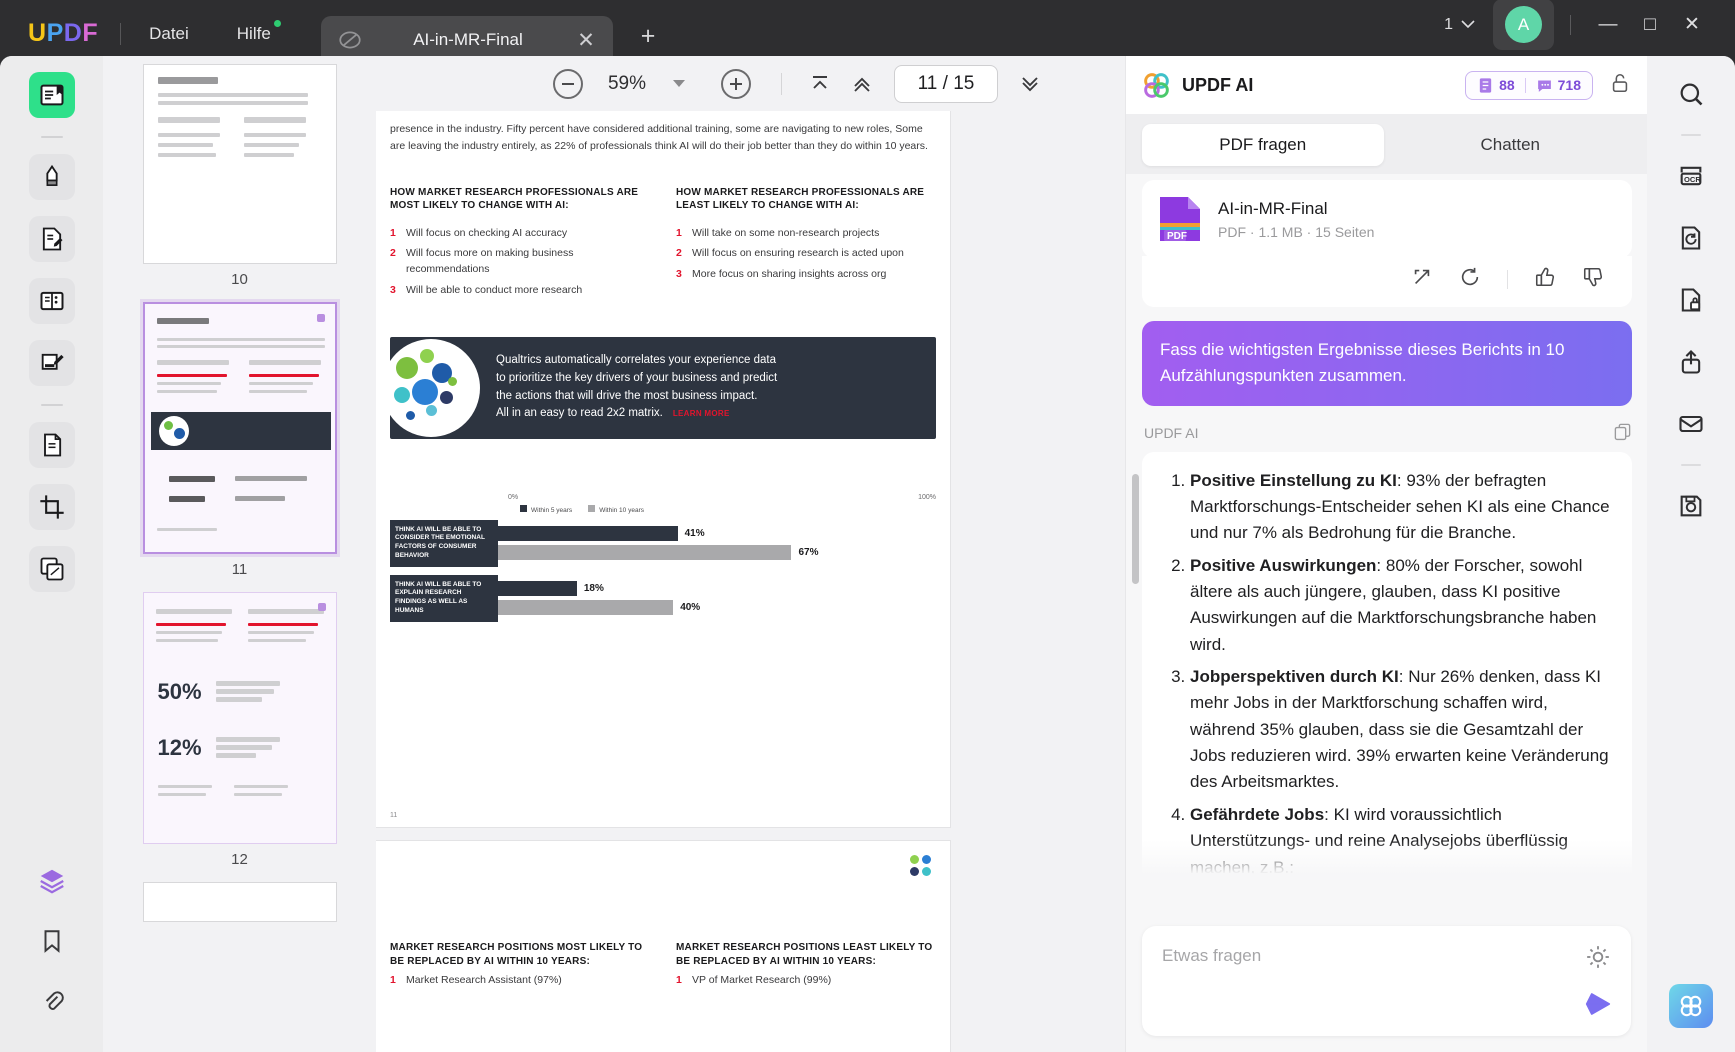 This screenshot has width=1735, height=1052. I want to click on suggestions-button, so click(1598, 959).